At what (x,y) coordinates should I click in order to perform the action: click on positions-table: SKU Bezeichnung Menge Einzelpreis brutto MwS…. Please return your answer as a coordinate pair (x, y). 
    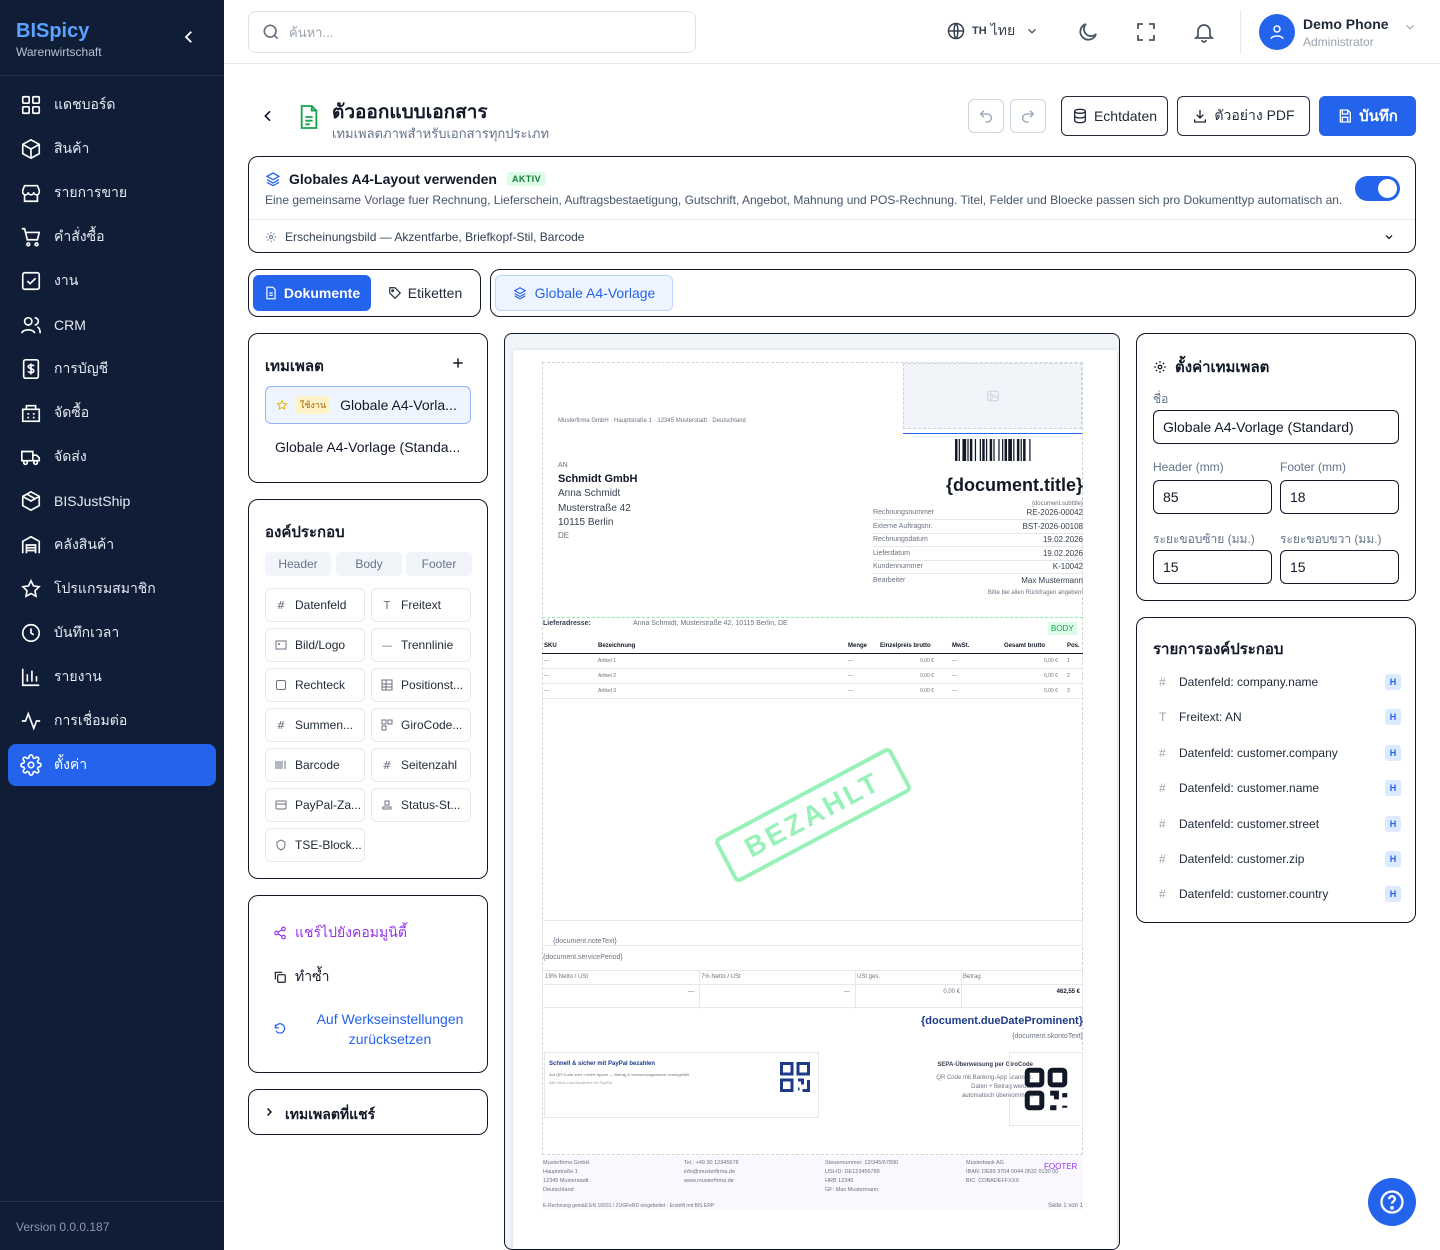
    Looking at the image, I should click on (812, 669).